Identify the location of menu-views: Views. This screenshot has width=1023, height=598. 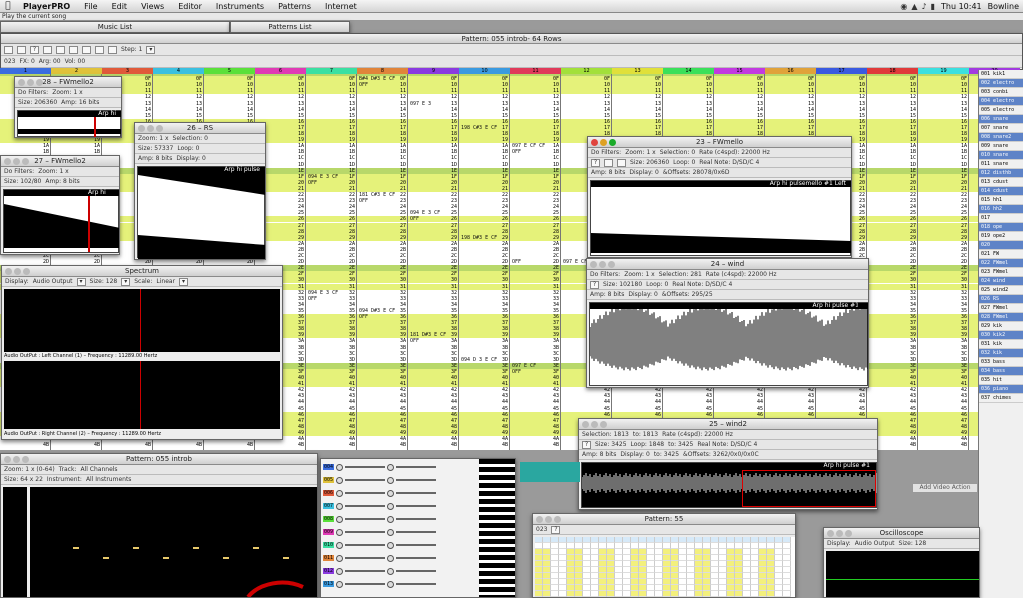
(152, 6).